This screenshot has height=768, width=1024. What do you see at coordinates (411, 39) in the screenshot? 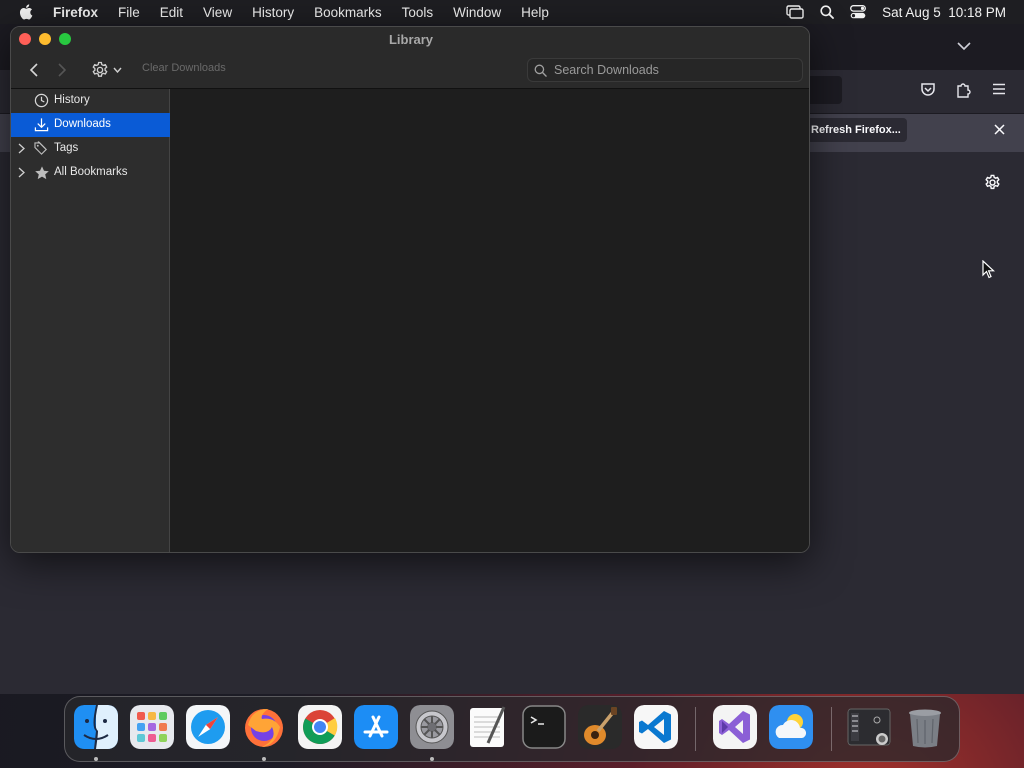
I see `window-title: Library` at bounding box center [411, 39].